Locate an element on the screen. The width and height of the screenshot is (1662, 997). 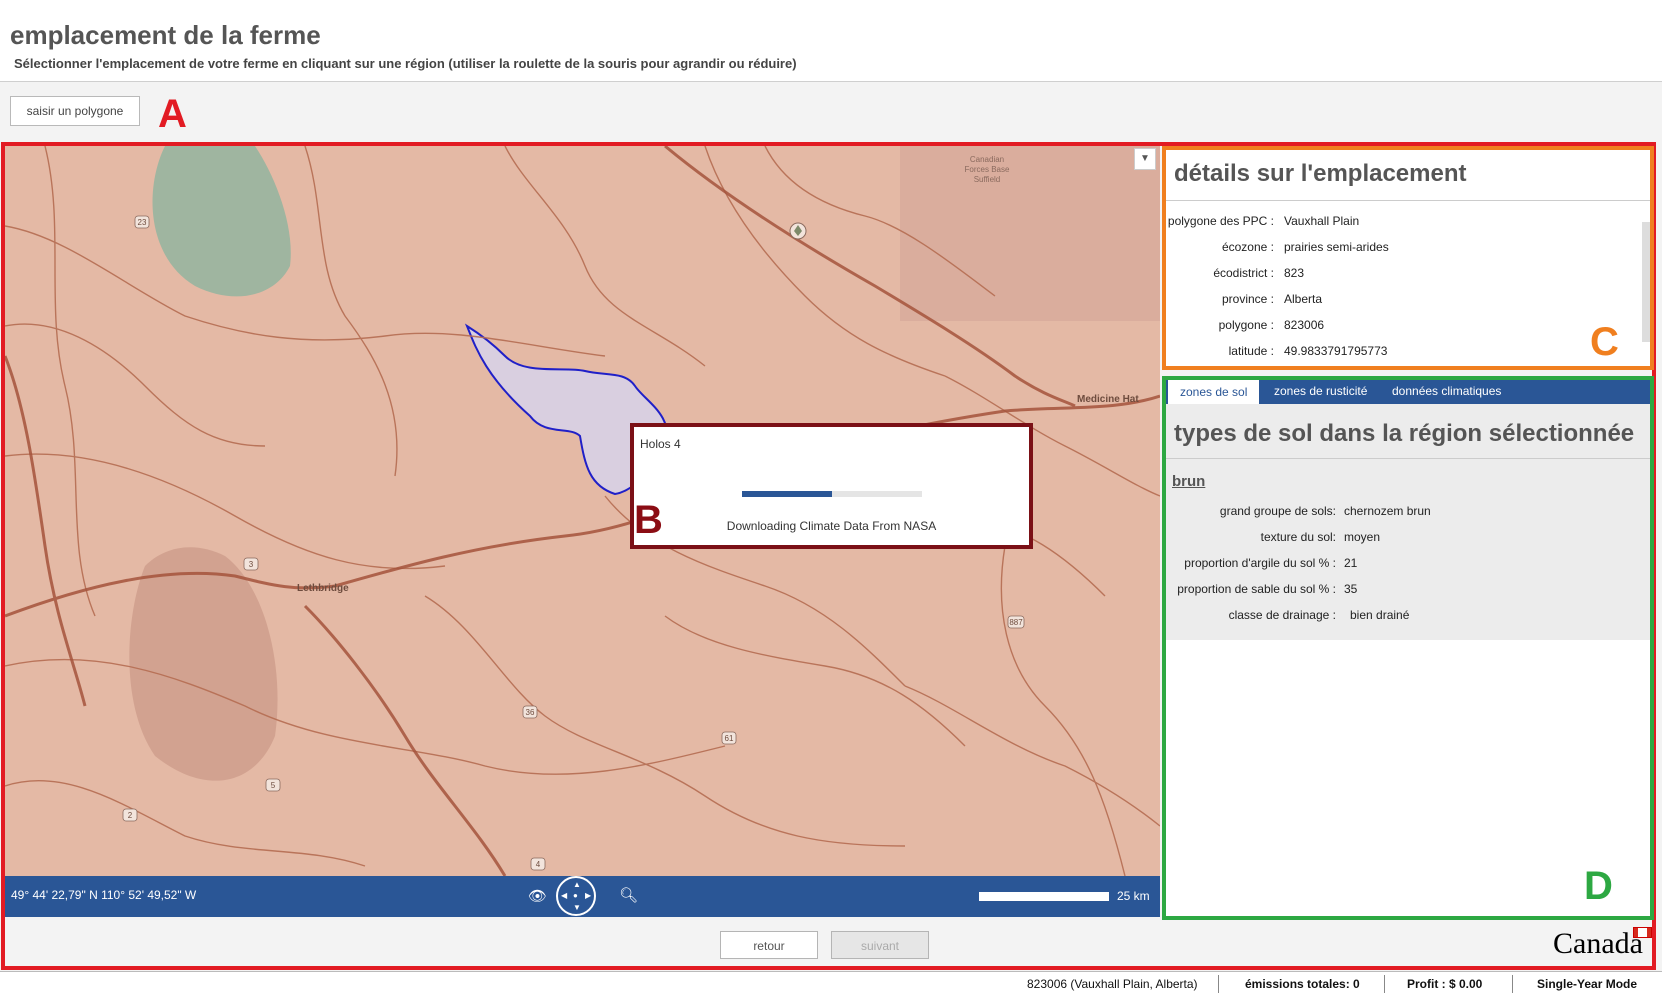
detail-row: province : Alberta is located at coordinates (1396, 300).